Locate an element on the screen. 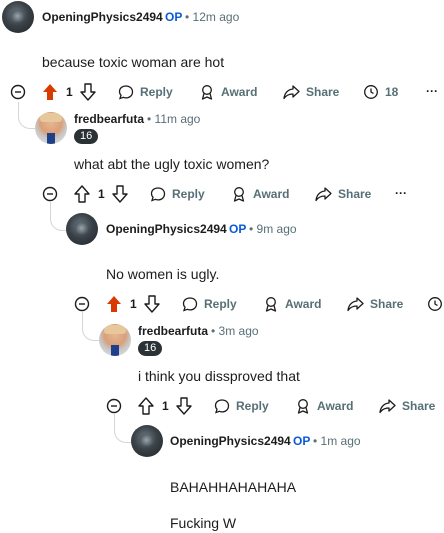 This screenshot has height=533, width=444. awards-count-button: 18 is located at coordinates (380, 92).